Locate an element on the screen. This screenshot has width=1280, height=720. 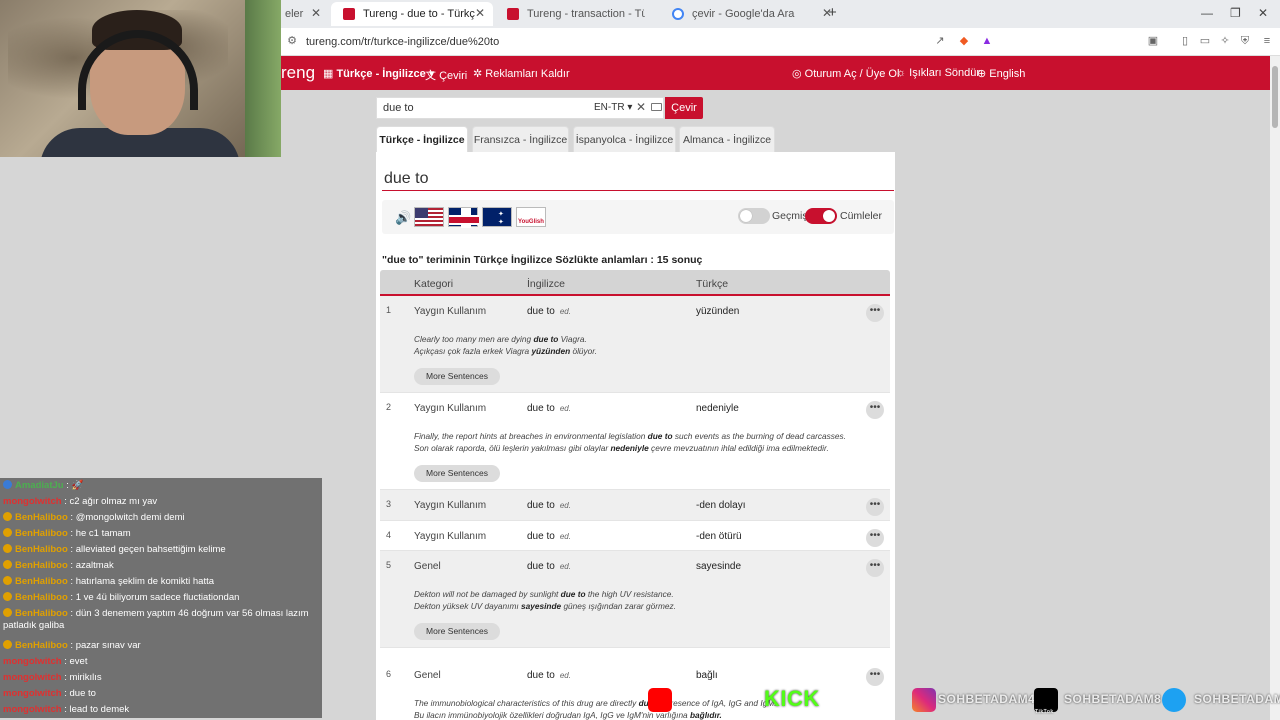
row-turkish: -den ötürü is located at coordinates (719, 536).